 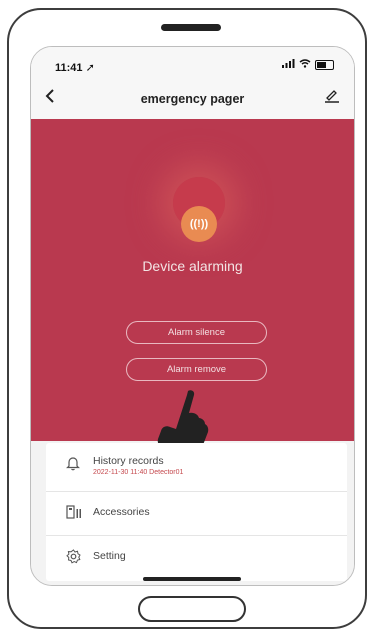 What do you see at coordinates (73, 559) in the screenshot?
I see `gear-icon` at bounding box center [73, 559].